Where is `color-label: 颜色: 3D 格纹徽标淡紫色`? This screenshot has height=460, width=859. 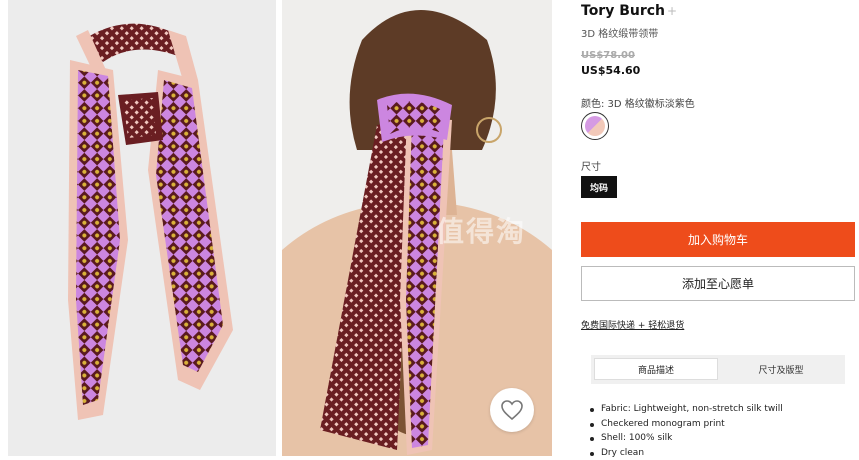
color-label: 颜色: 3D 格纹徽标淡紫色 is located at coordinates (638, 102).